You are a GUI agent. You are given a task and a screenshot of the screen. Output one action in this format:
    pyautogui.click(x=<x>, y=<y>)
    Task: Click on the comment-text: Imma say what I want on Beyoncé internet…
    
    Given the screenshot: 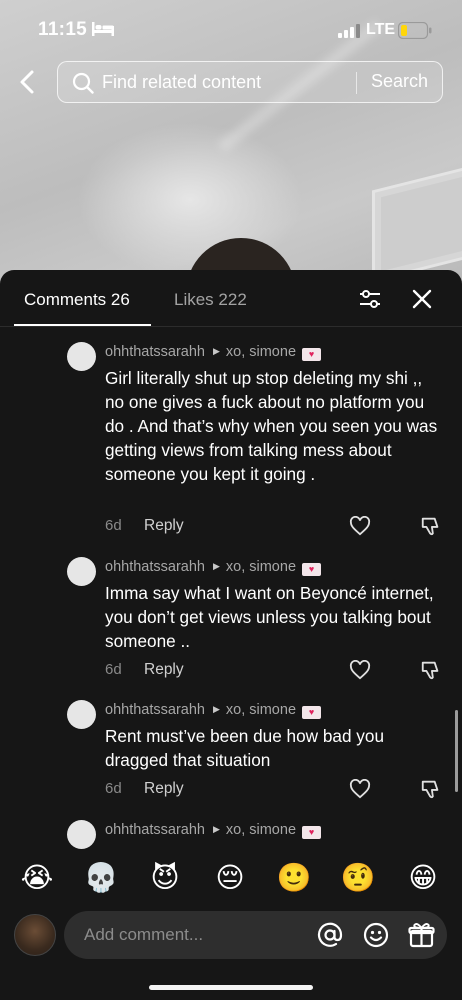 What is the action you would take?
    pyautogui.click(x=269, y=617)
    